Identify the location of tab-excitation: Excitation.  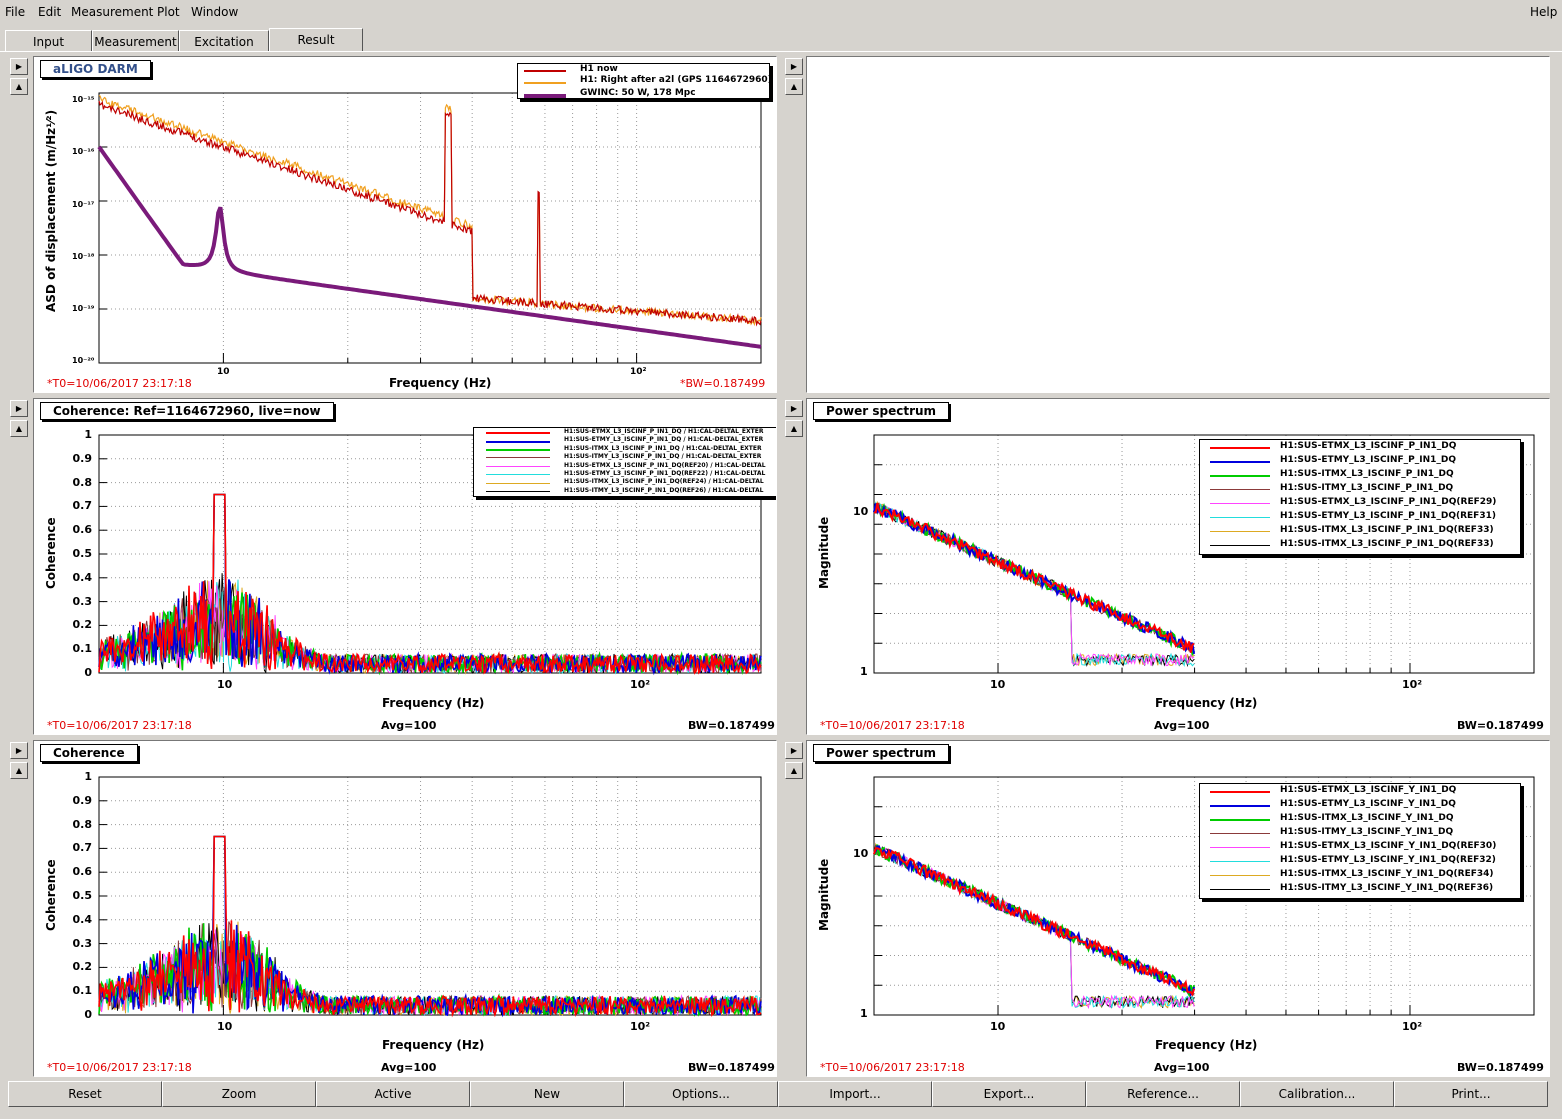
(224, 41).